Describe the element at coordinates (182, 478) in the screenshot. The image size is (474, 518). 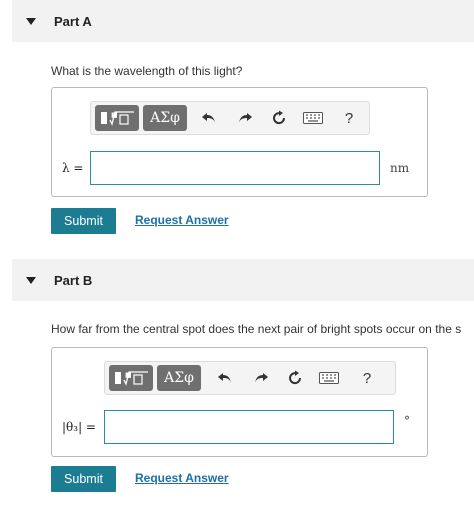
I see `part-b-request-answer-link: Request Answer` at that location.